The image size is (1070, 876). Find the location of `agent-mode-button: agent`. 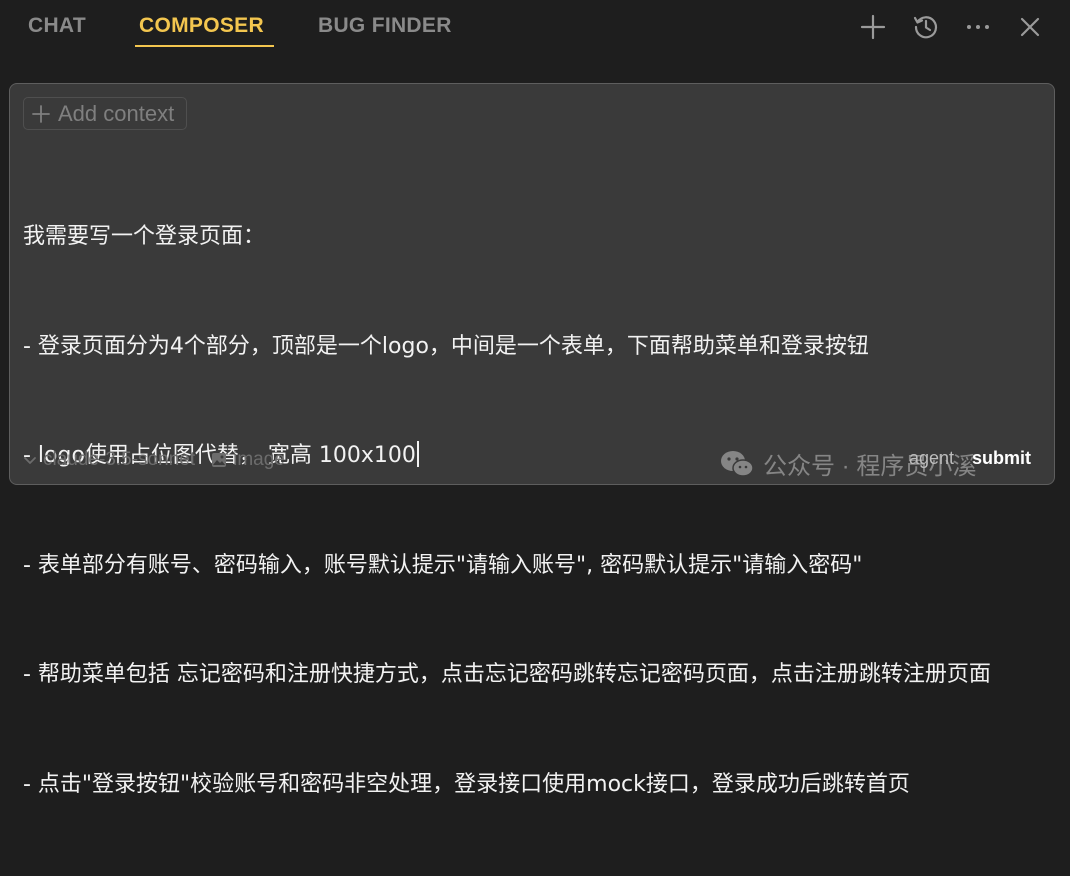

agent-mode-button: agent is located at coordinates (931, 458).